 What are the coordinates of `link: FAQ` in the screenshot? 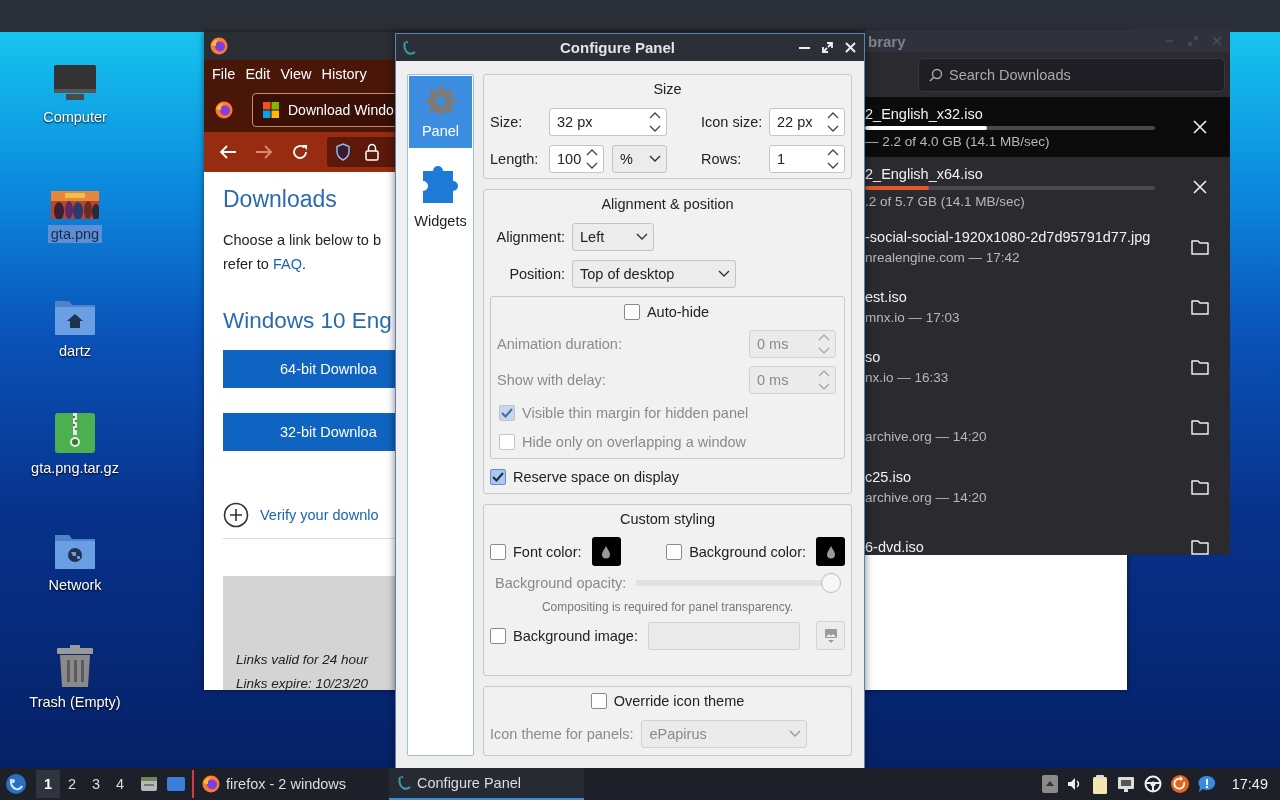 It's located at (287, 264).